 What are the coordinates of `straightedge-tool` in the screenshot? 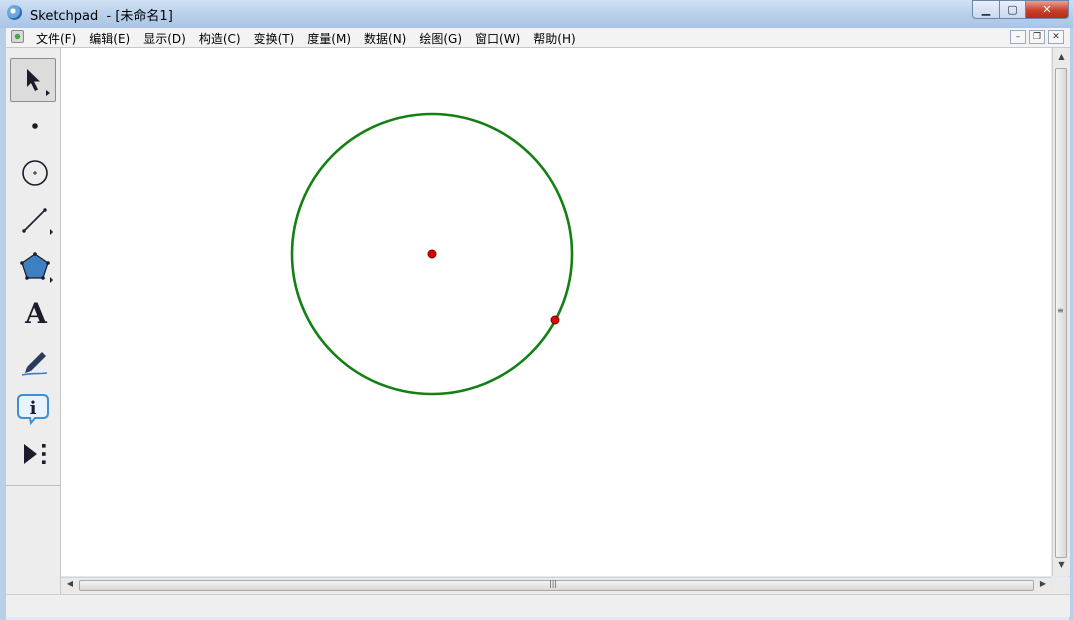 It's located at (33, 219).